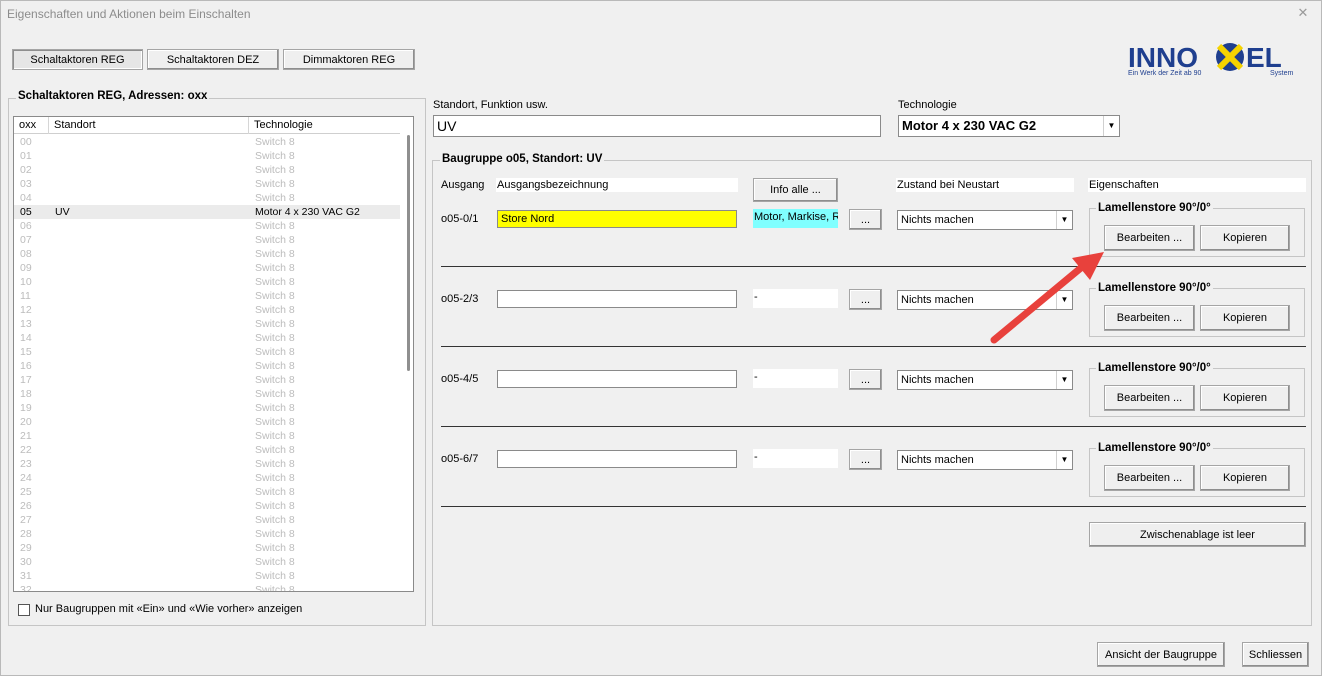  What do you see at coordinates (77, 59) in the screenshot?
I see `tab-schaltaktoren-reg: Schaltaktoren REG` at bounding box center [77, 59].